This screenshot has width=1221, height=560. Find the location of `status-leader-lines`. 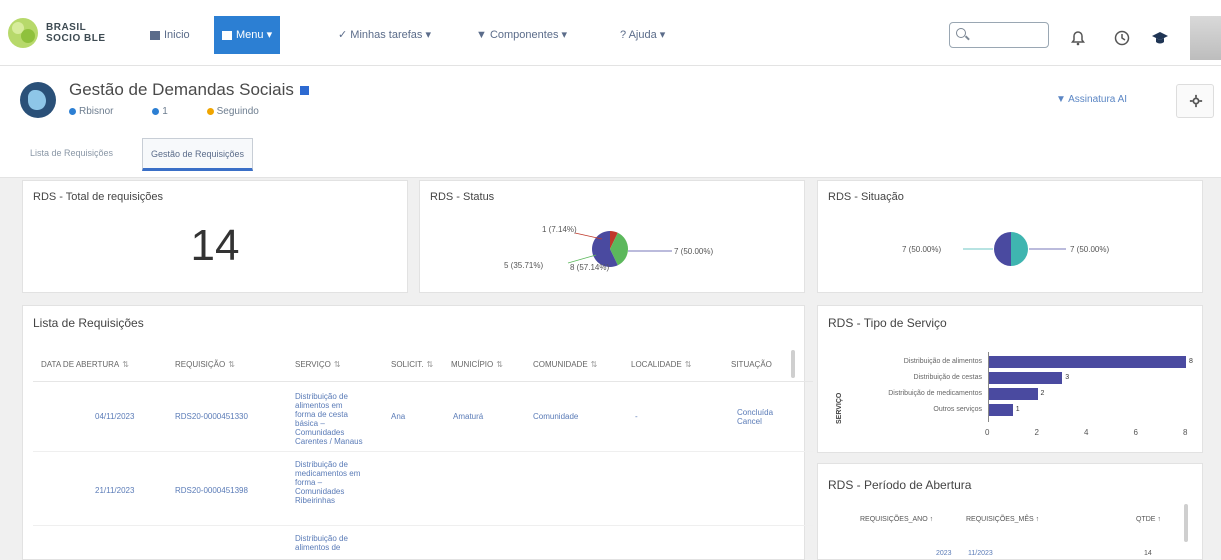

status-leader-lines is located at coordinates (619, 248).